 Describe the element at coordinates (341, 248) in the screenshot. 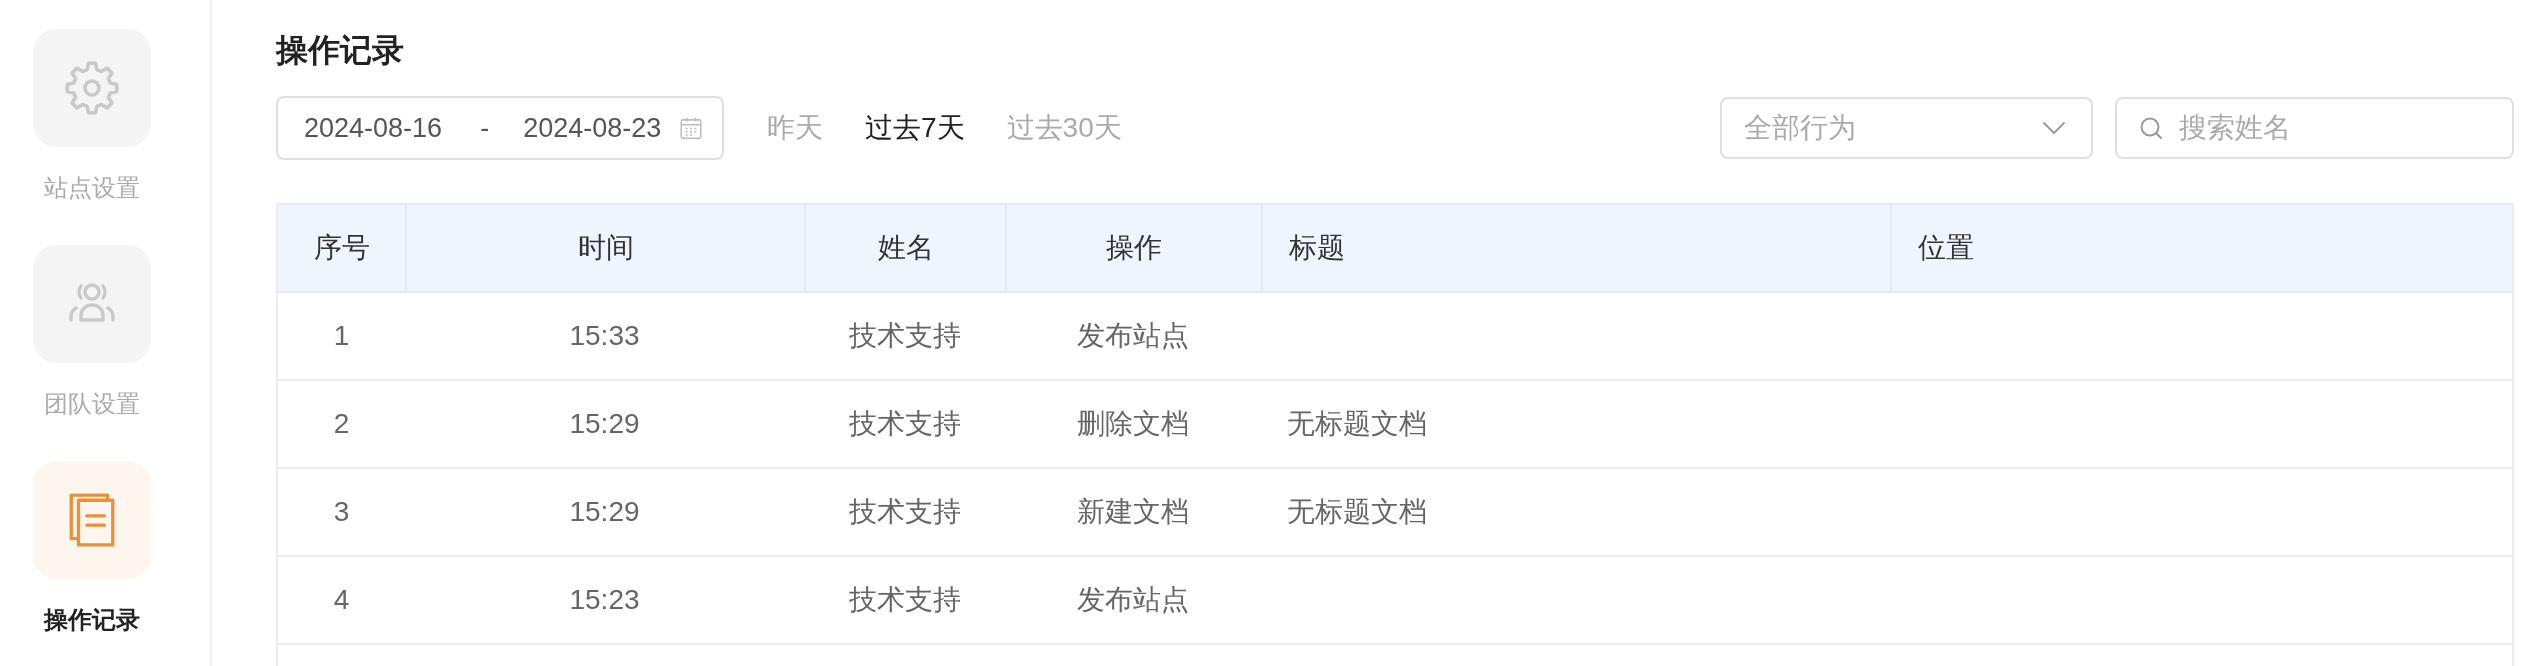

I see `column-header: 序号` at that location.